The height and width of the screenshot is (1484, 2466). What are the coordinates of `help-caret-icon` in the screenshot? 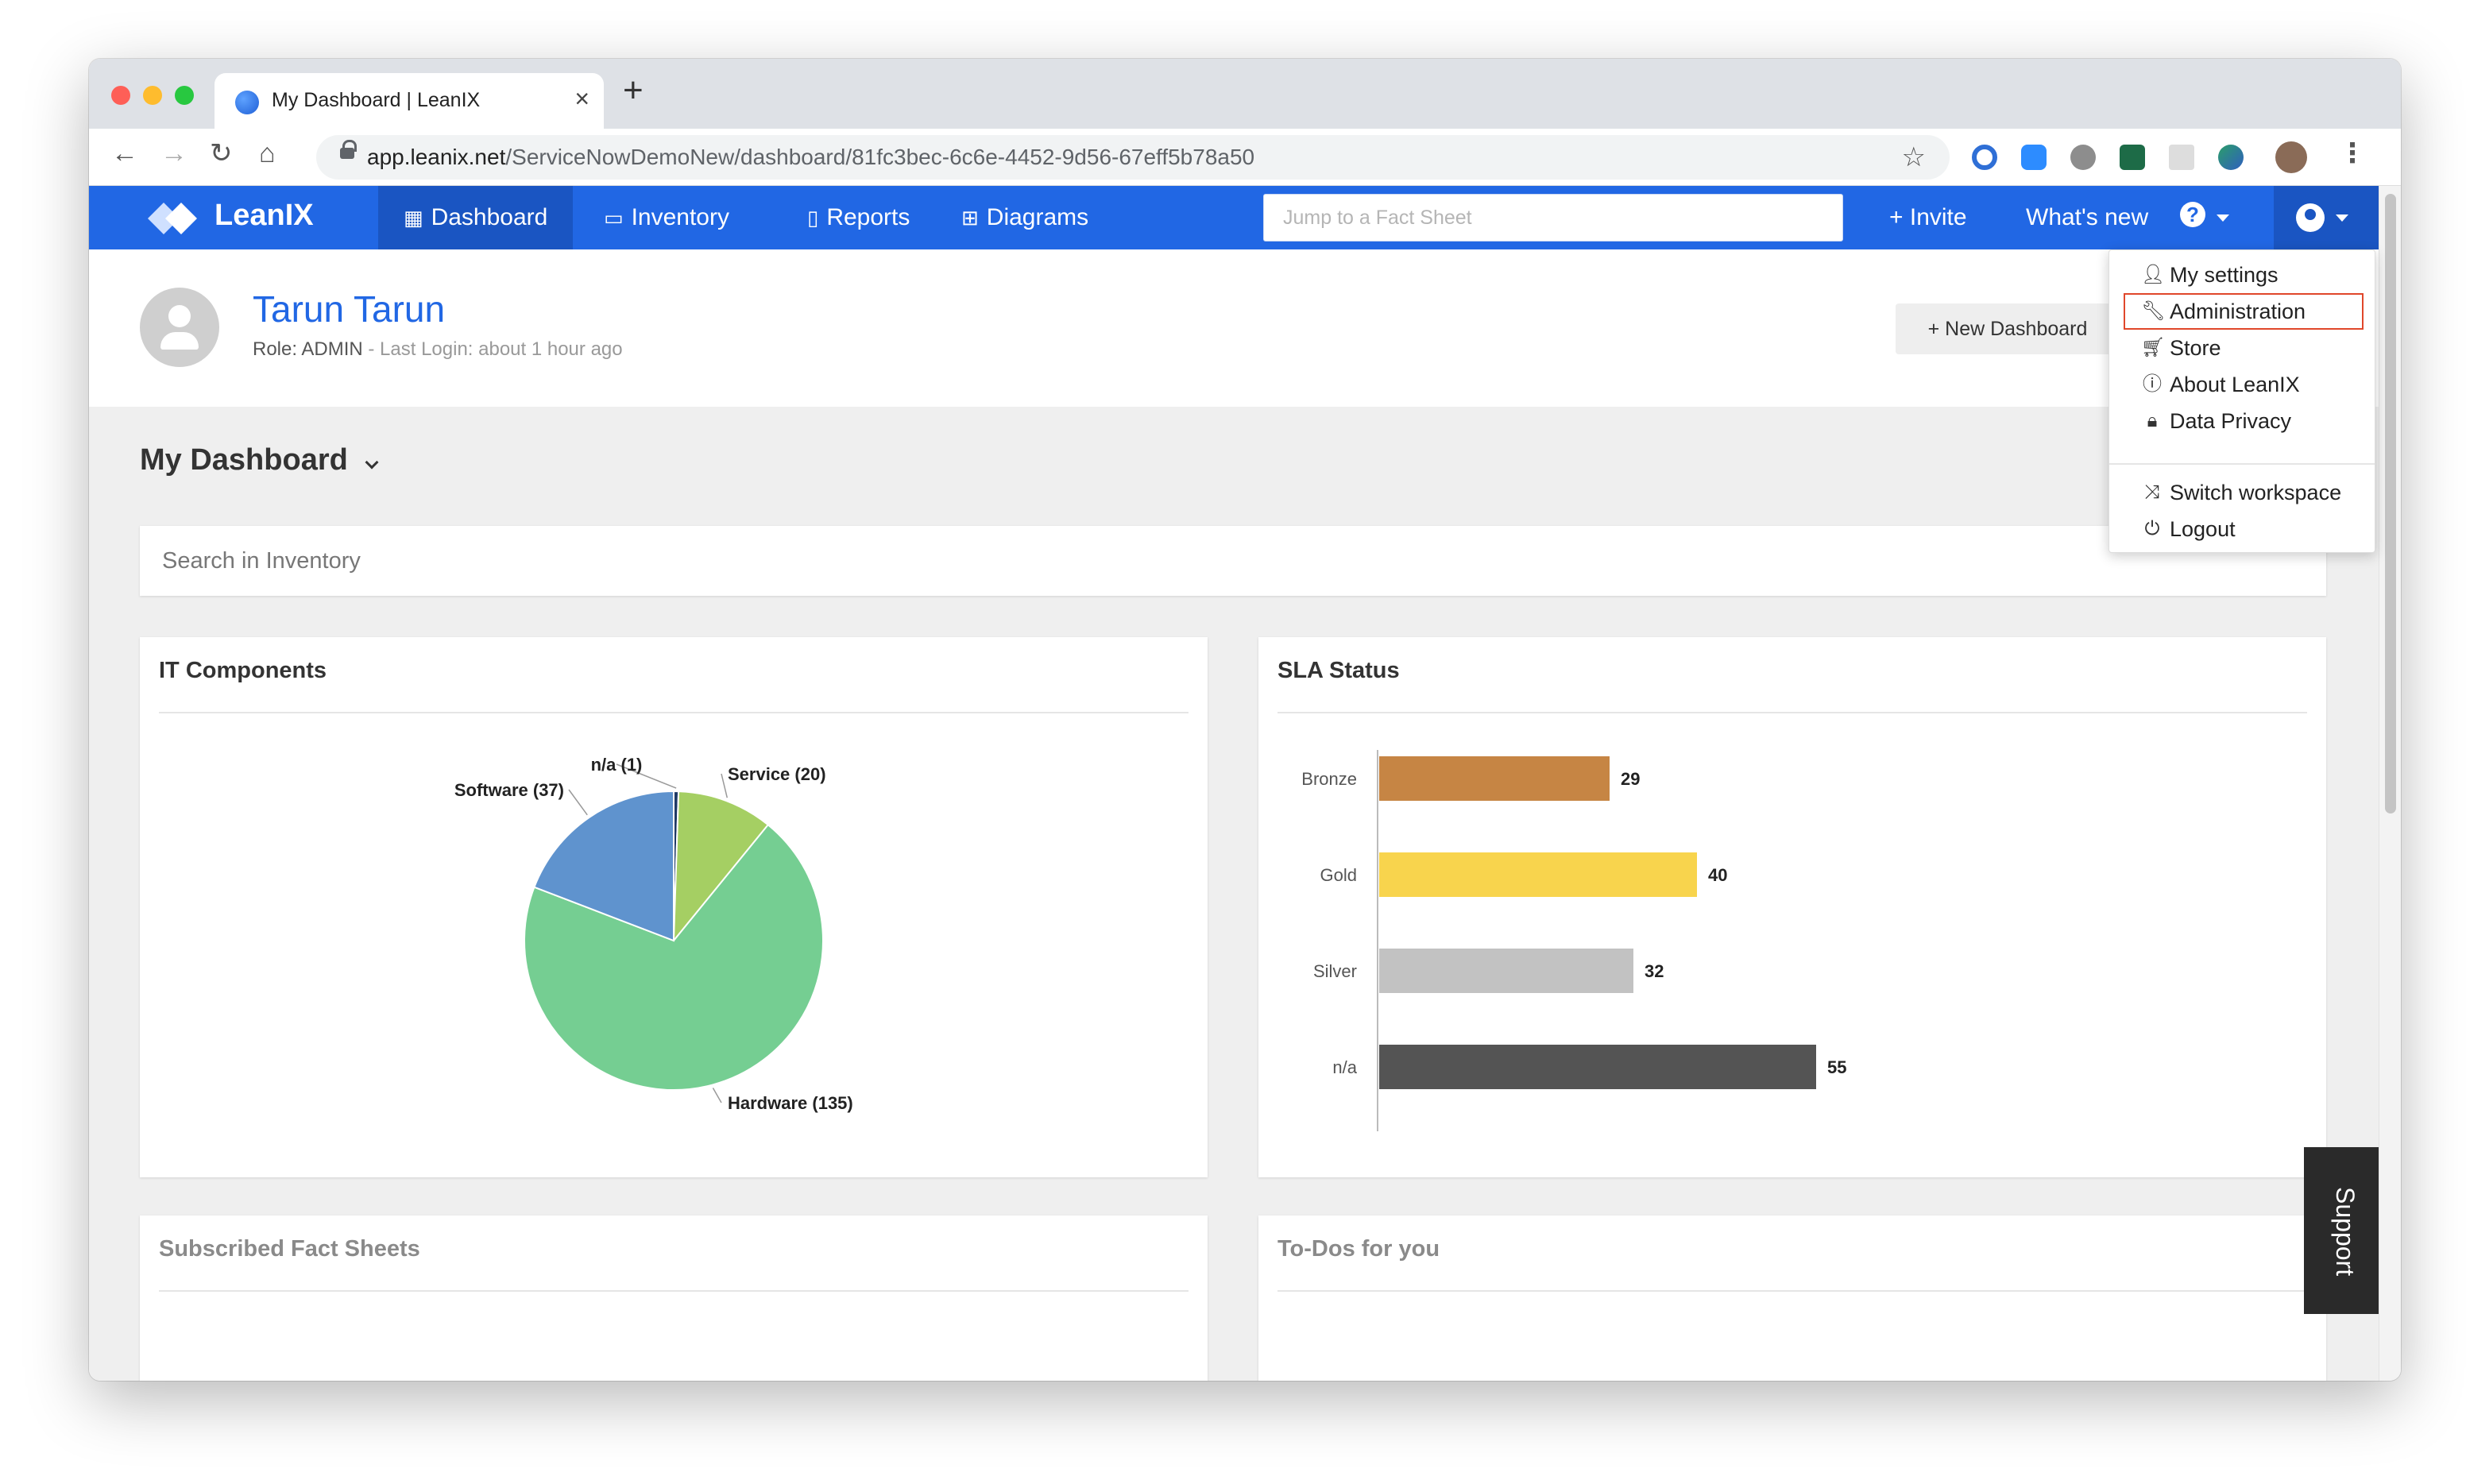 It's located at (2223, 218).